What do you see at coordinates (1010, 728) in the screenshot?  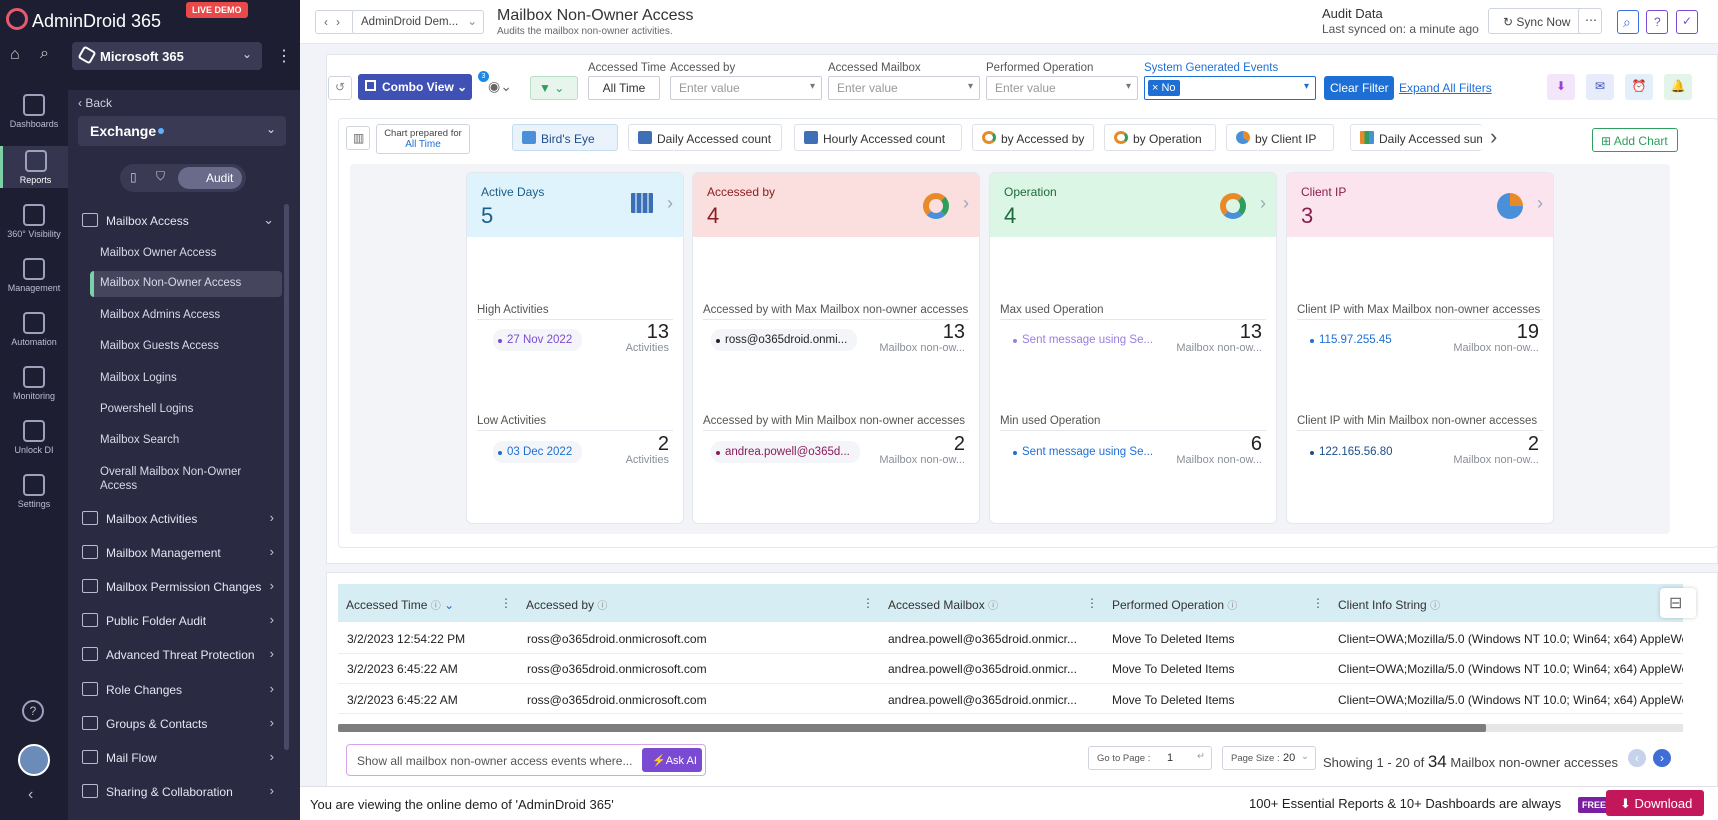 I see `horizontal-scrollbar` at bounding box center [1010, 728].